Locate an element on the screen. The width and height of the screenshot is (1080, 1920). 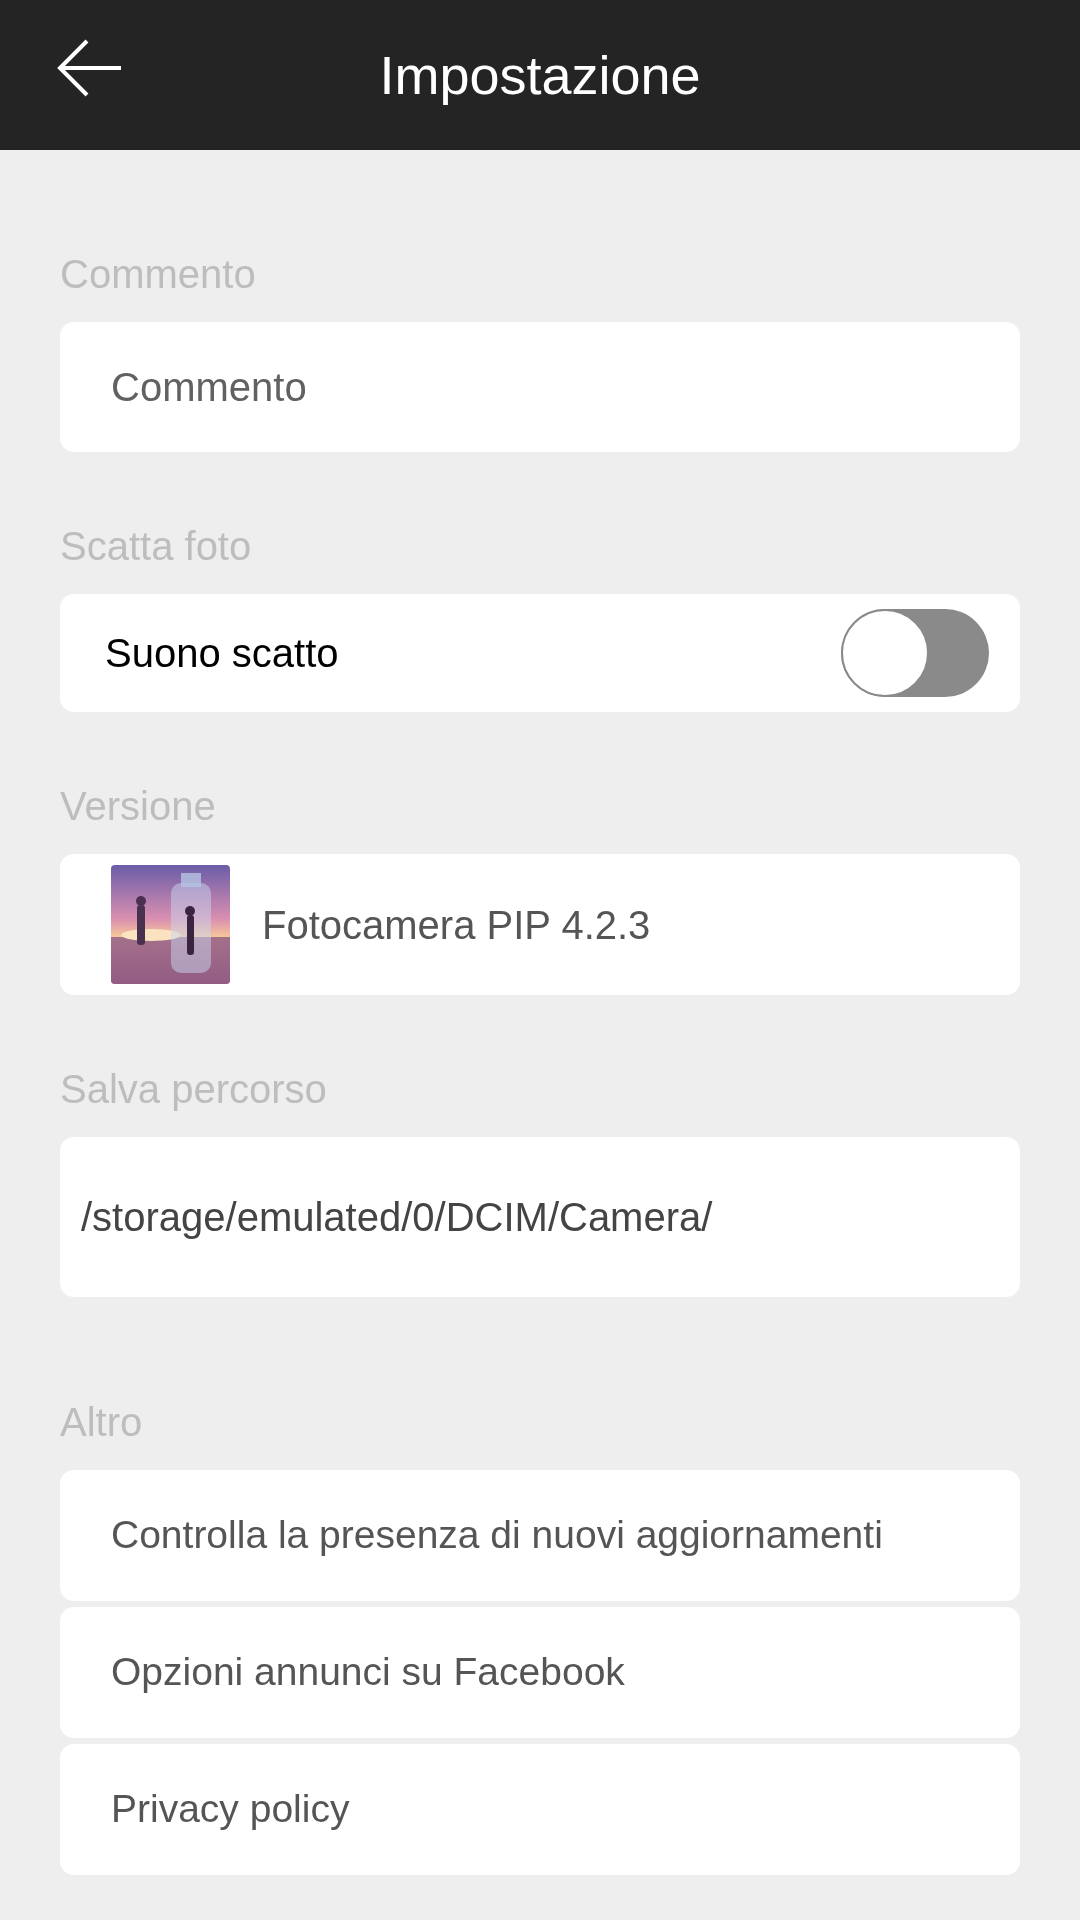
menu-item: Controlla la presenza di nuovi aggiornamenti is located at coordinates (540, 1535).